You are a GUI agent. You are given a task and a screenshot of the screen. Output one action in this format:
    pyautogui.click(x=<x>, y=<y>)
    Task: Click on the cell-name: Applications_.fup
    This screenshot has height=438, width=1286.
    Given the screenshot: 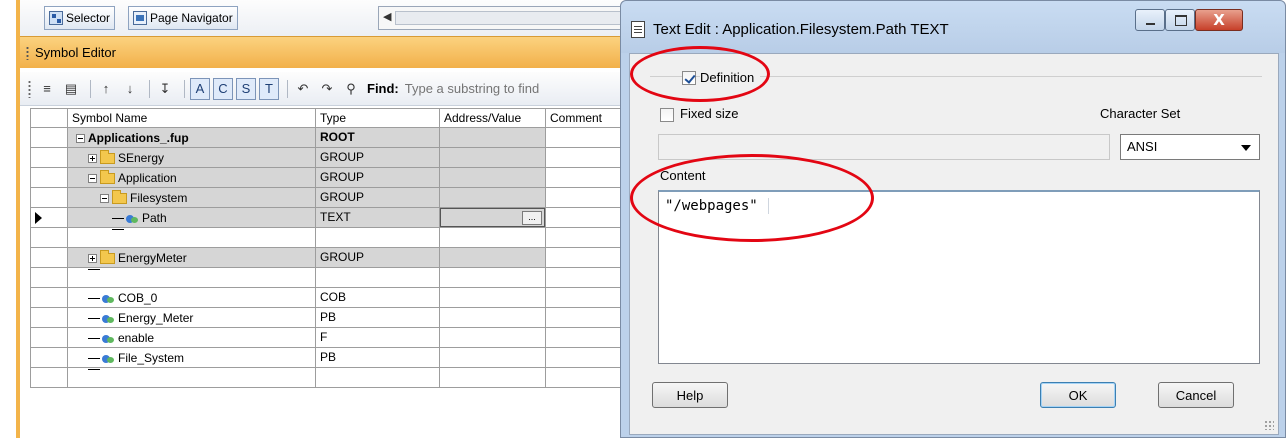 What is the action you would take?
    pyautogui.click(x=192, y=138)
    